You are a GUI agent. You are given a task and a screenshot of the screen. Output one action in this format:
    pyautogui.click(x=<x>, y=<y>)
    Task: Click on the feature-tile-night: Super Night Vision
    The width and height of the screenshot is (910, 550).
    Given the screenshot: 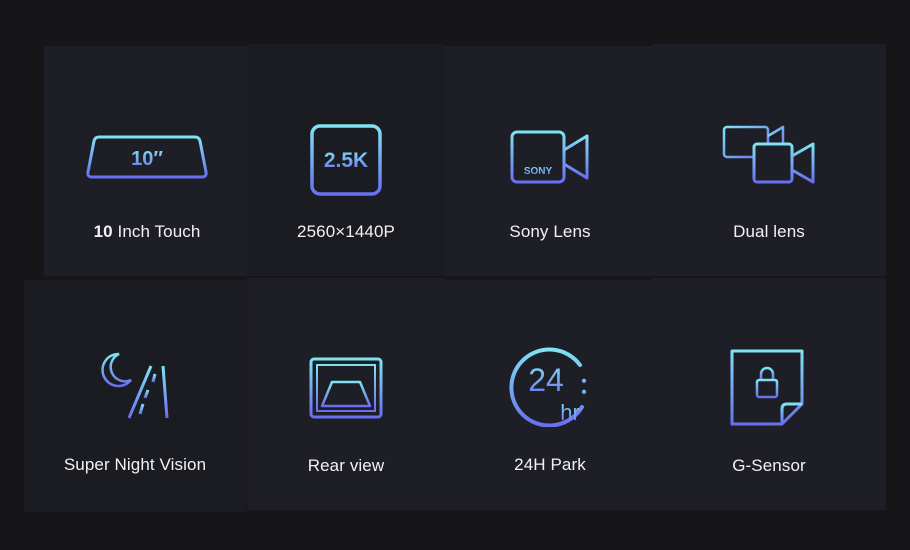 What is the action you would take?
    pyautogui.click(x=135, y=396)
    